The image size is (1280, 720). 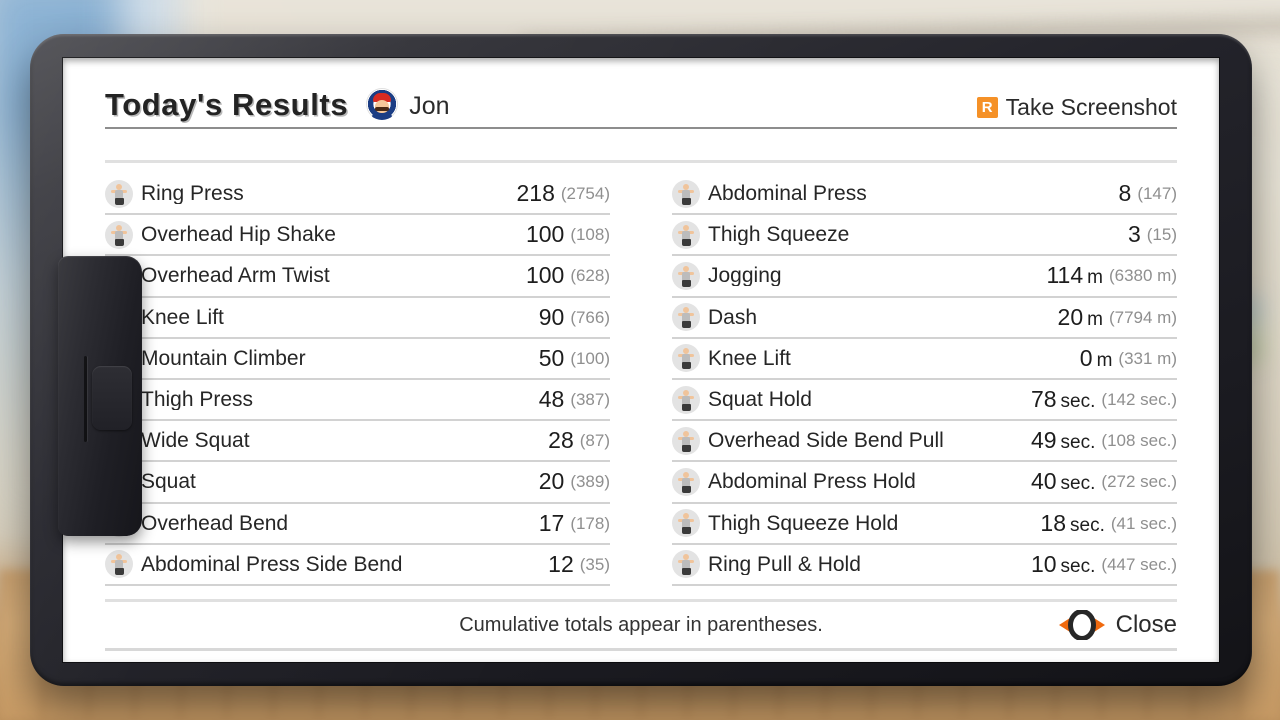 What do you see at coordinates (1043, 481) in the screenshot?
I see `exercise-value-number: 40` at bounding box center [1043, 481].